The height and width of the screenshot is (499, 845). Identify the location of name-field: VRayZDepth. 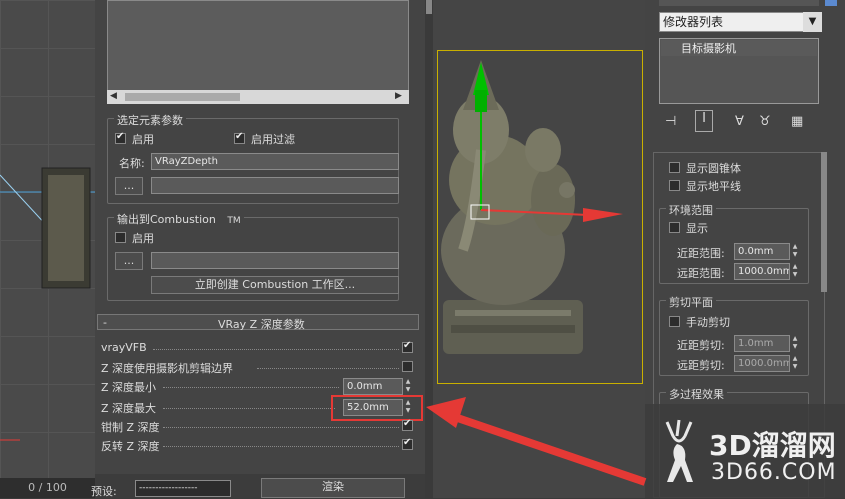
(275, 161).